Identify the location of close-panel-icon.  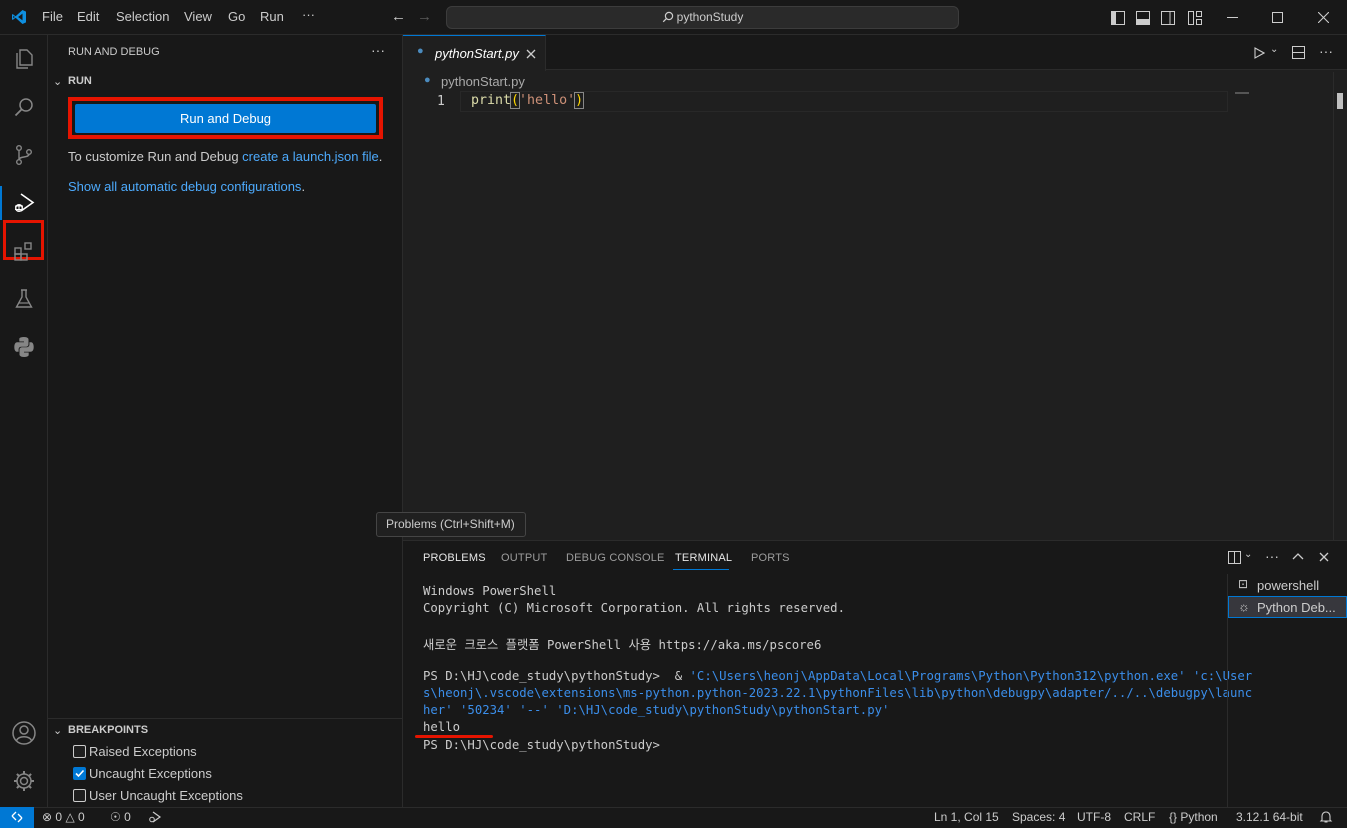
(1324, 557).